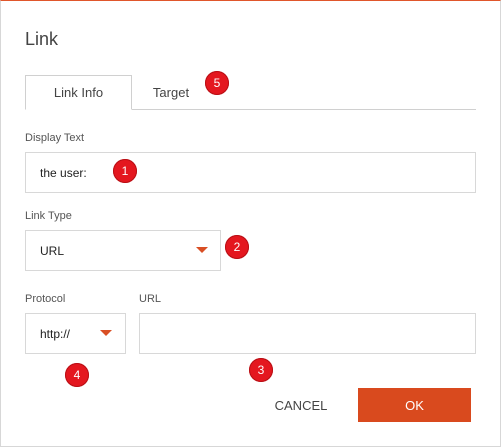 The width and height of the screenshot is (501, 447). What do you see at coordinates (301, 405) in the screenshot?
I see `cancel-button: CANCEL` at bounding box center [301, 405].